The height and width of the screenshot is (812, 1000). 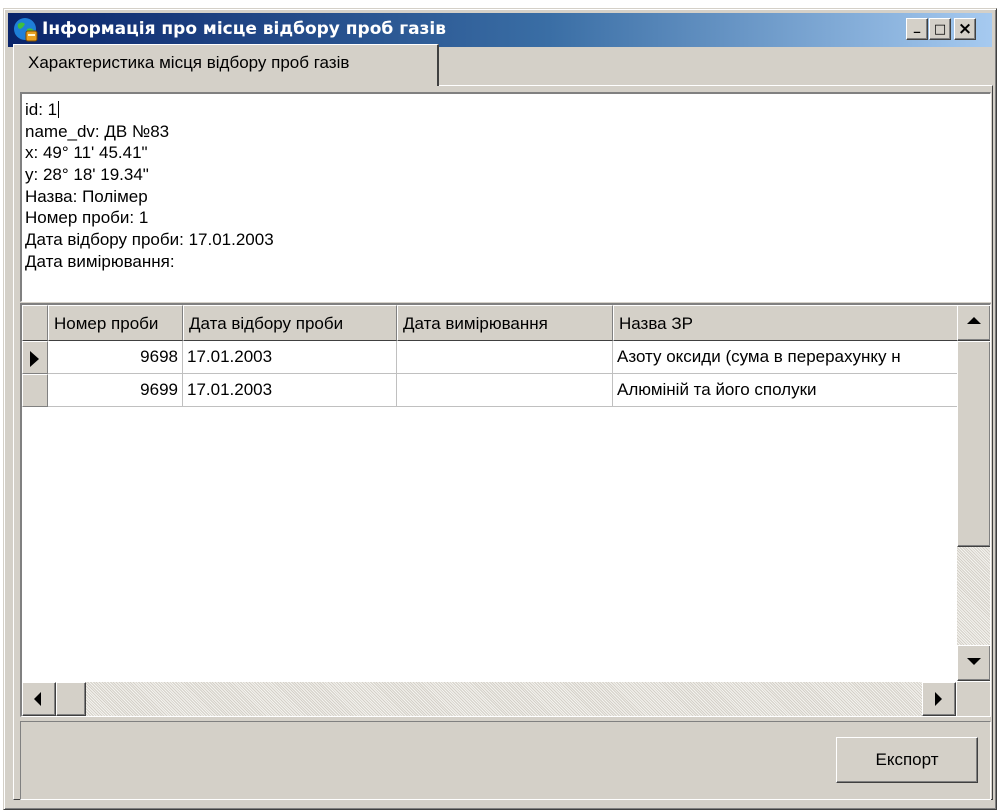 I want to click on column-header-substance-name: Назва ЗР, so click(x=785, y=323).